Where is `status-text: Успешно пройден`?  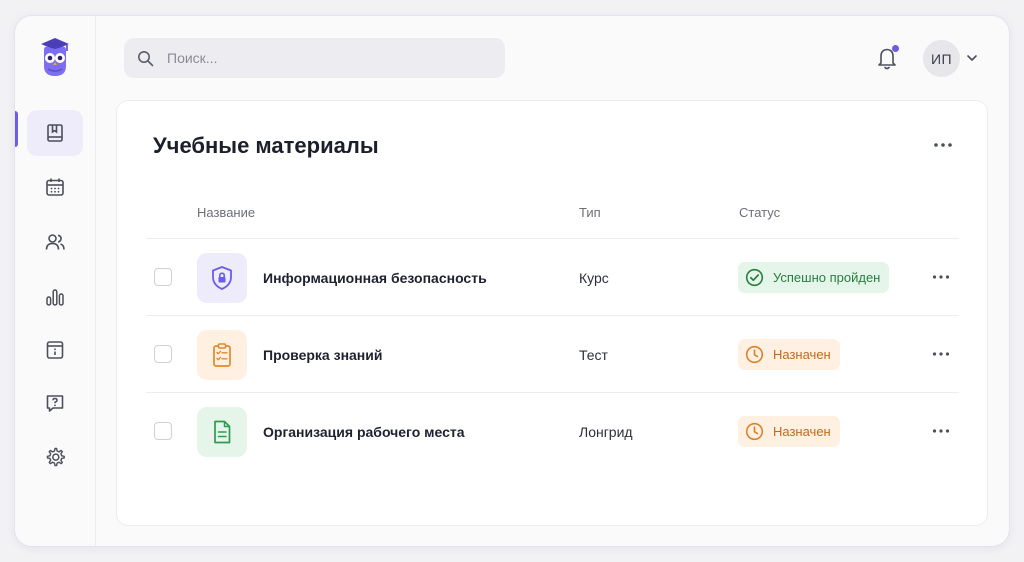 status-text: Успешно пройден is located at coordinates (827, 277).